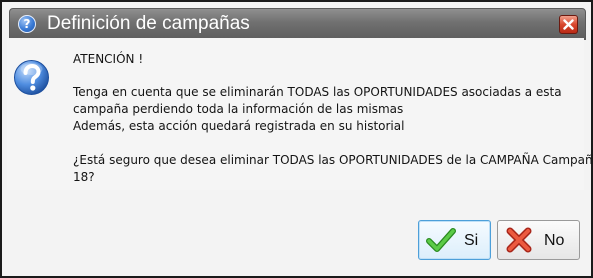  Describe the element at coordinates (148, 23) in the screenshot. I see `window-title: Definición de campañas` at that location.